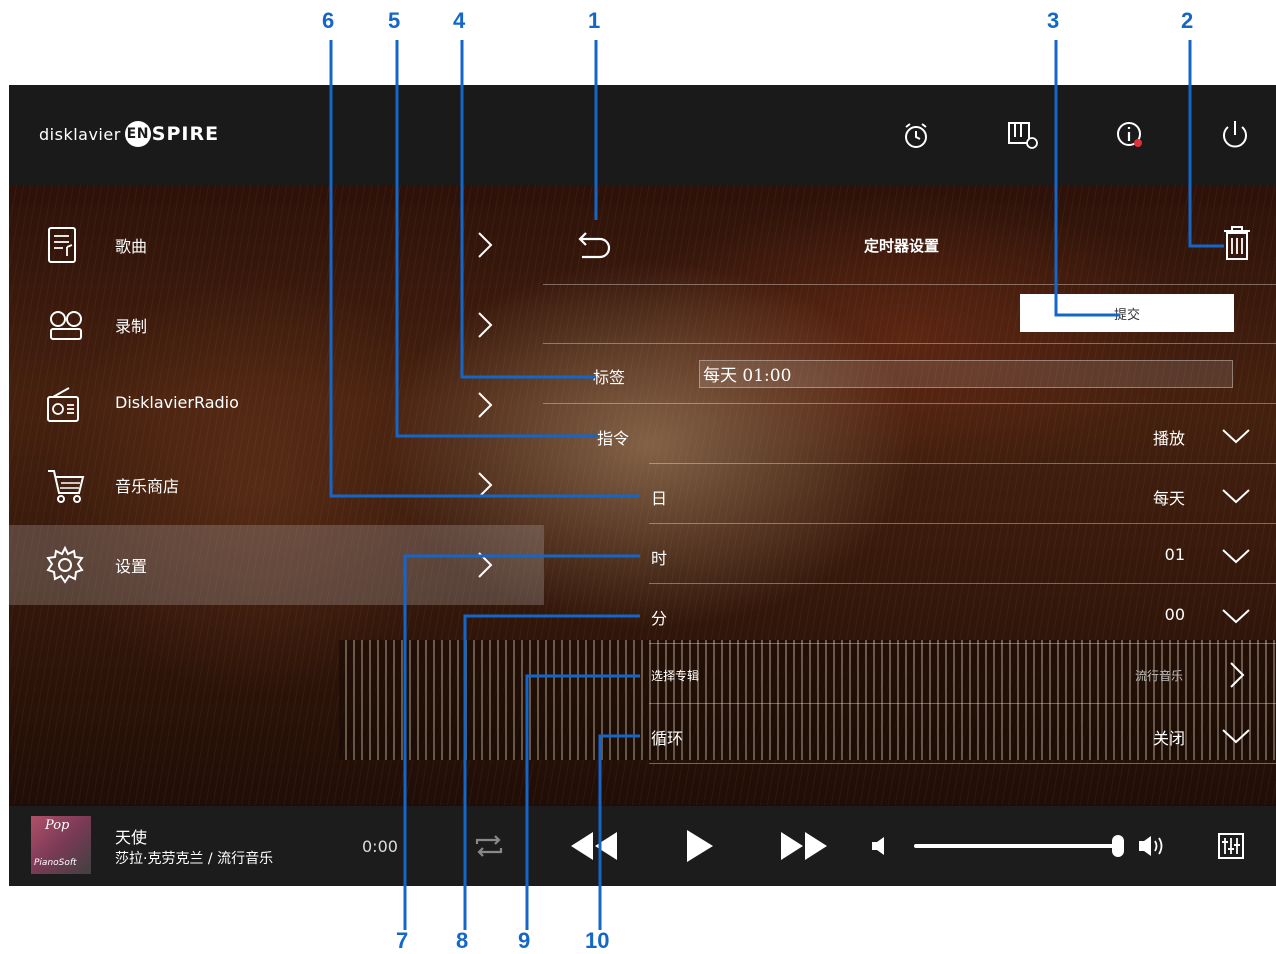 Image resolution: width=1276 pixels, height=954 pixels. What do you see at coordinates (1118, 846) in the screenshot?
I see `volume-slider-handle` at bounding box center [1118, 846].